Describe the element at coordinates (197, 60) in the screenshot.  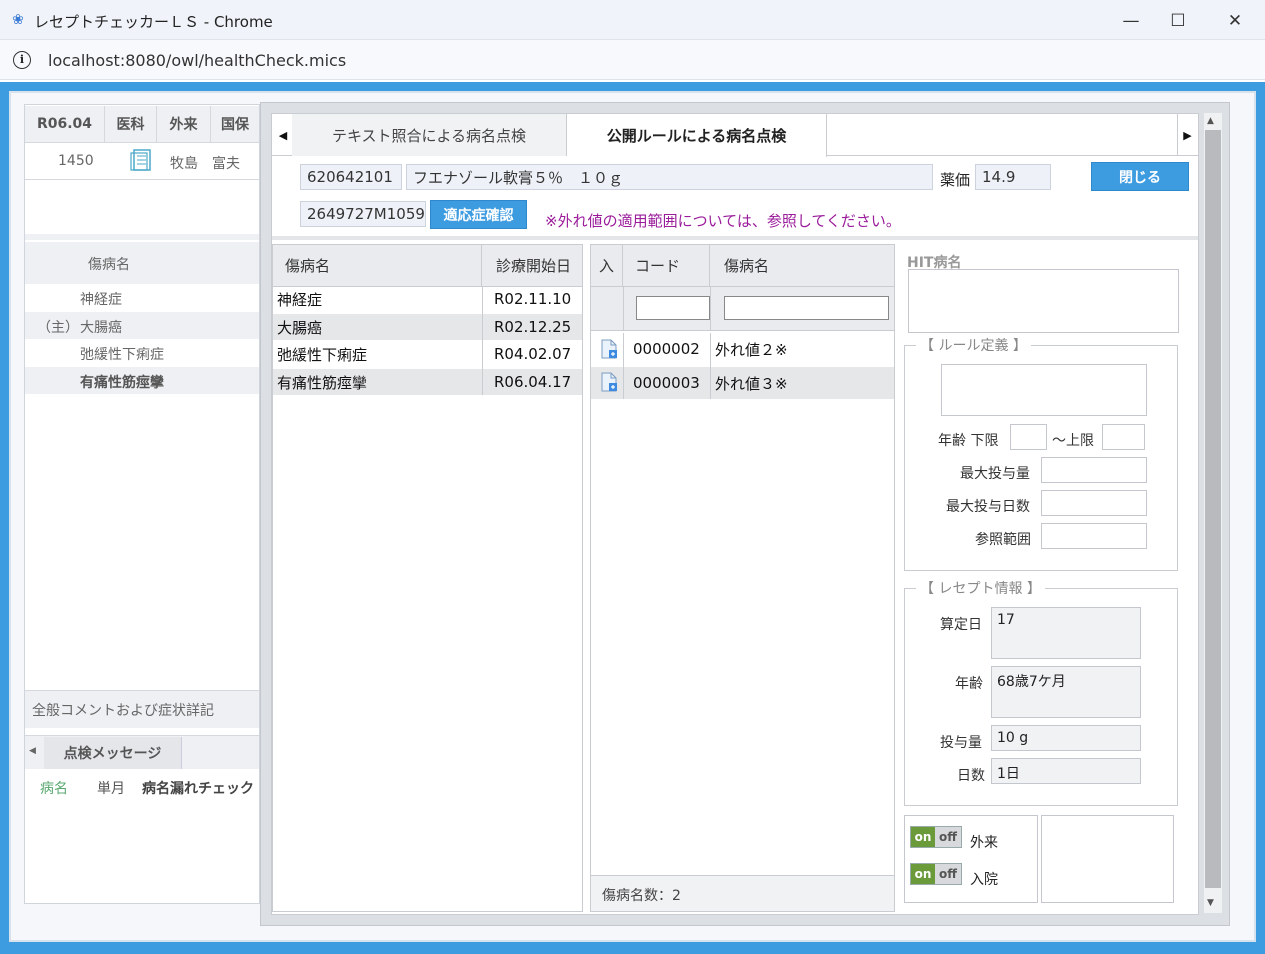
I see `url-text: localhost:8080/owl/healthCheck.mics` at that location.